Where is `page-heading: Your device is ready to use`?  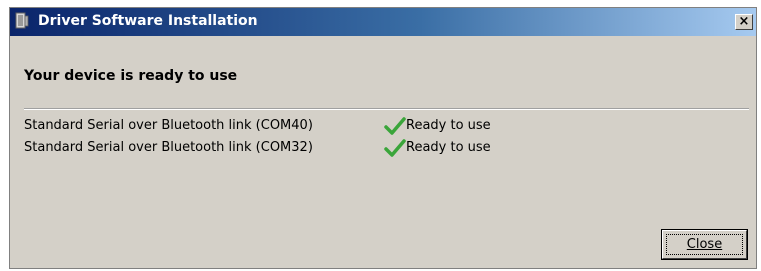 page-heading: Your device is ready to use is located at coordinates (131, 76).